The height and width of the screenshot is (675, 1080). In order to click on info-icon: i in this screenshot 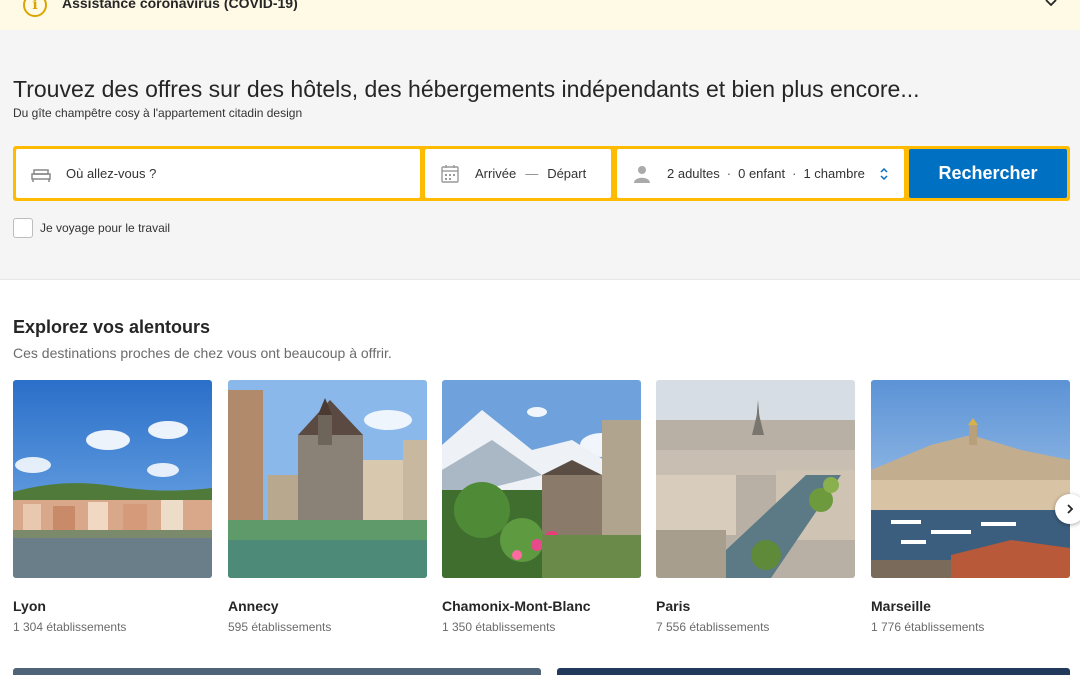, I will do `click(35, 8)`.